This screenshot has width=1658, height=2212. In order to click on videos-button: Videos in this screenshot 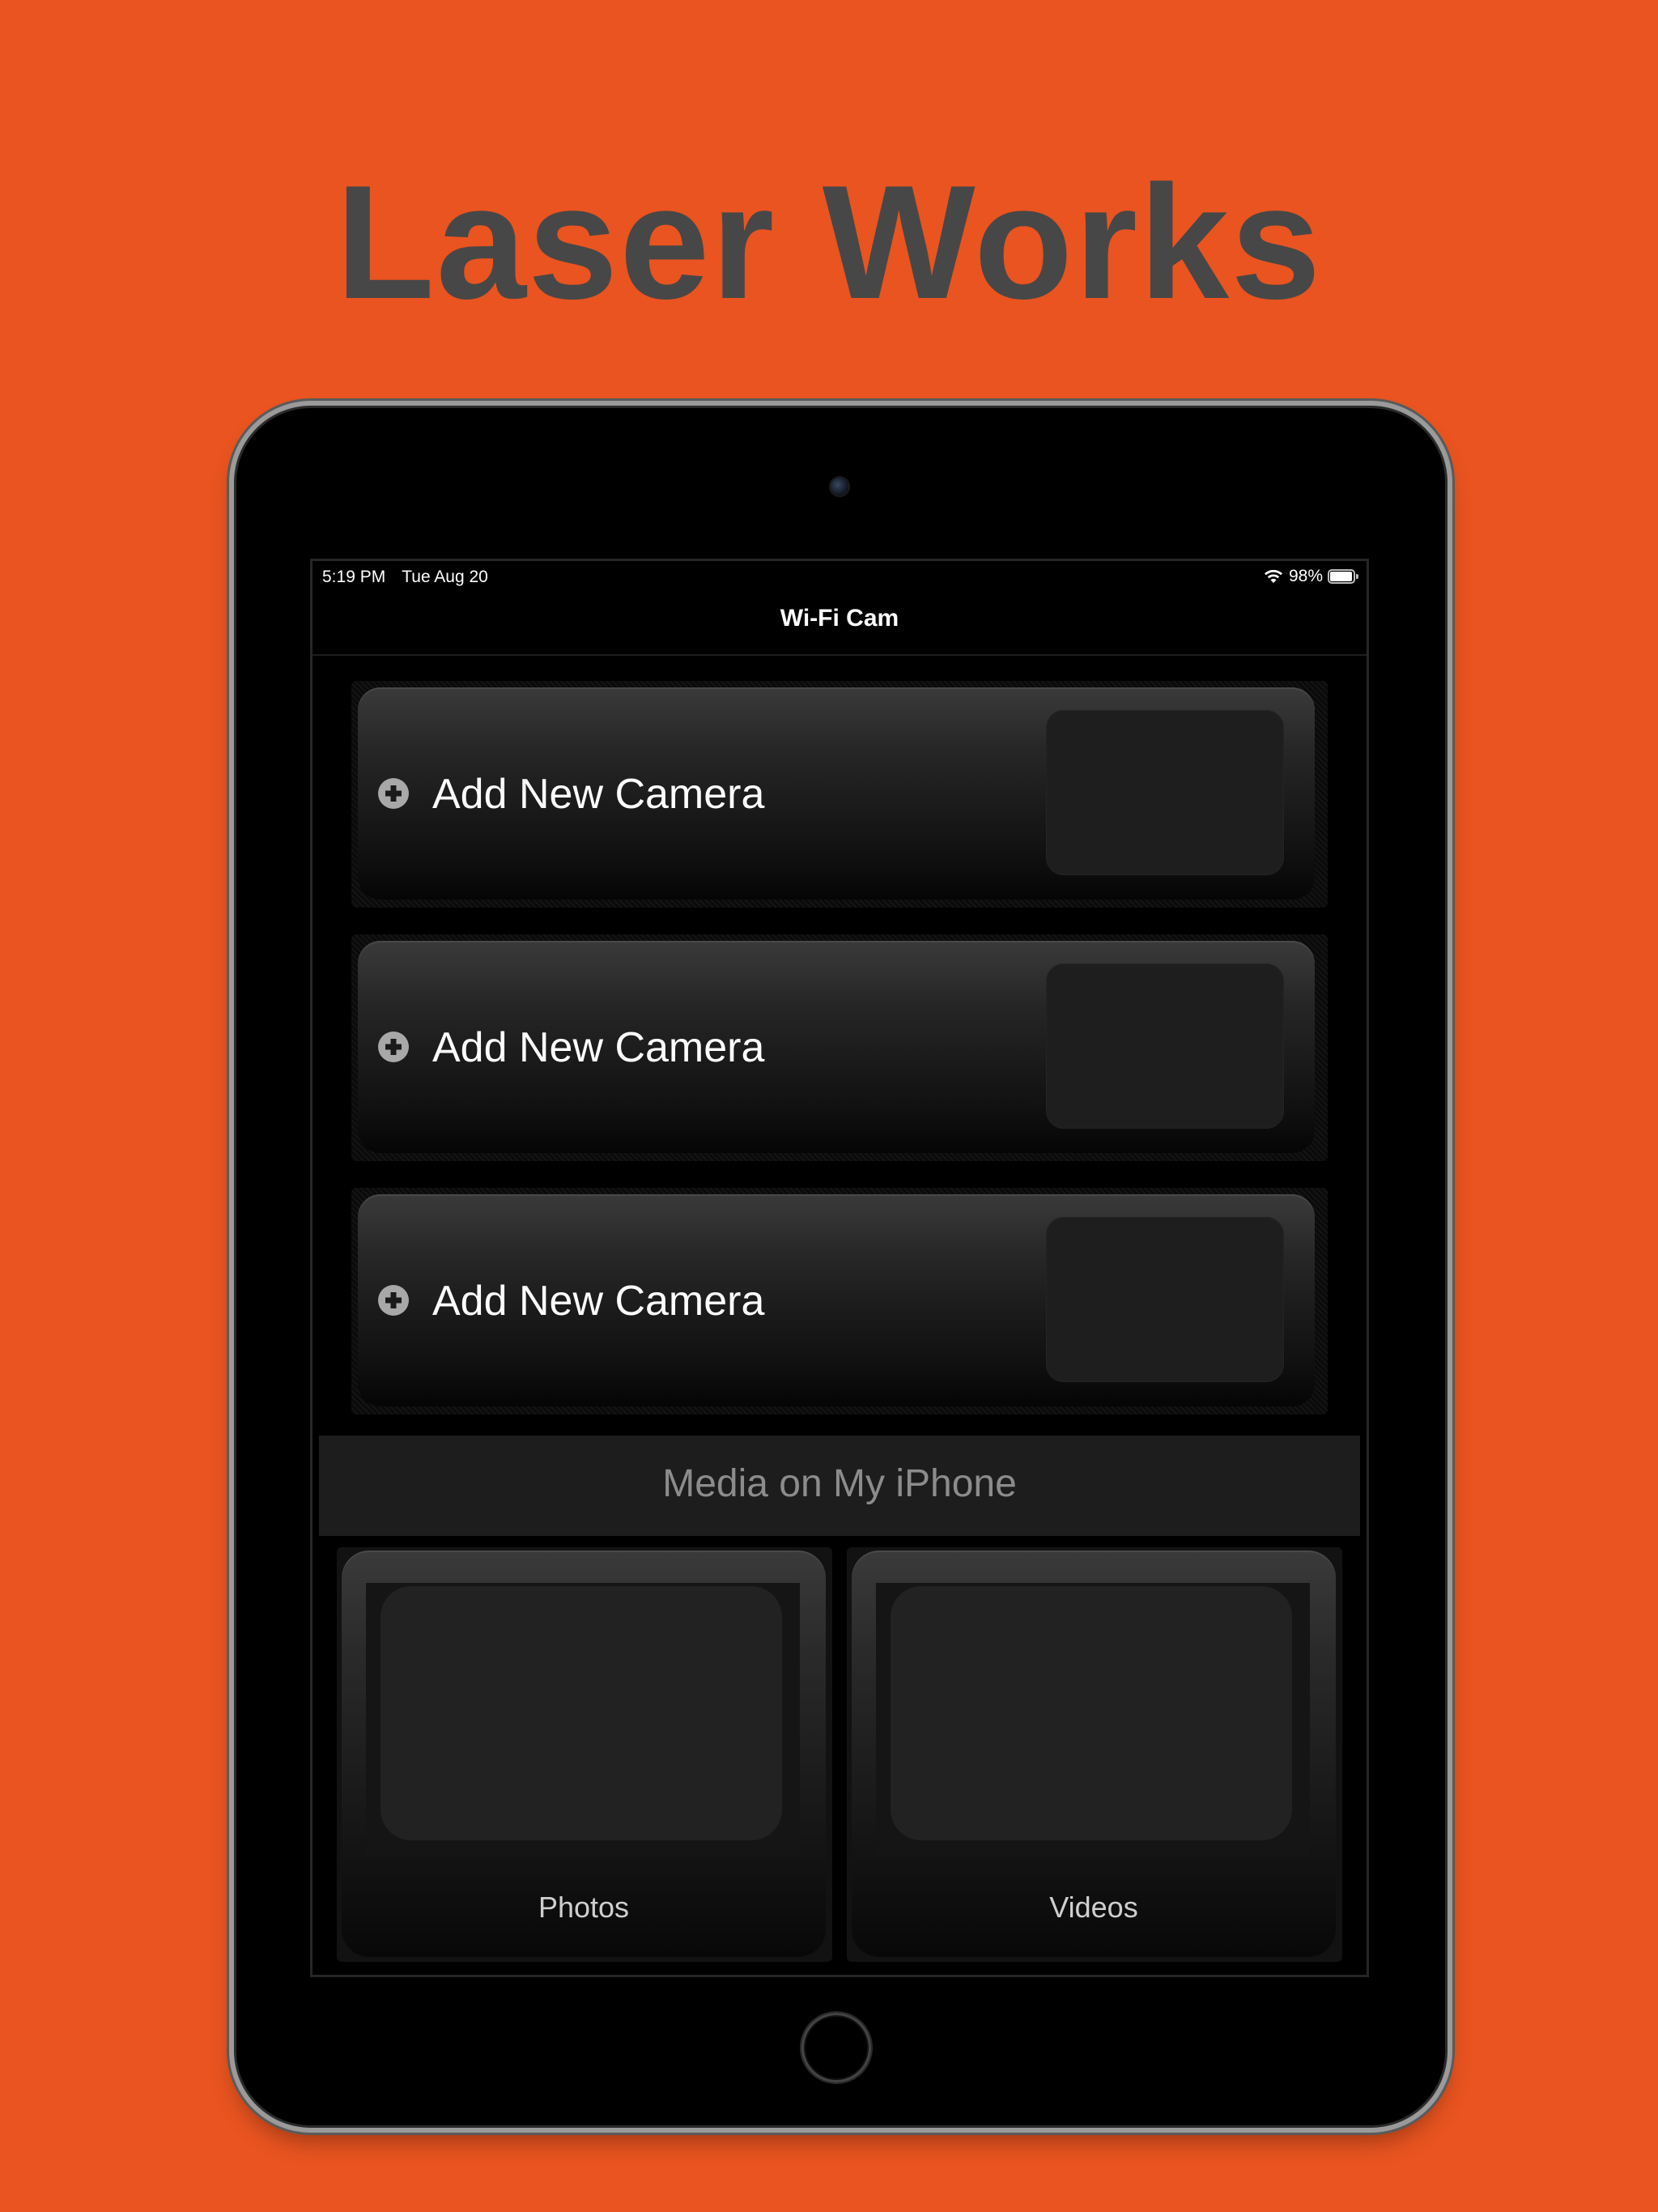, I will do `click(1094, 1754)`.